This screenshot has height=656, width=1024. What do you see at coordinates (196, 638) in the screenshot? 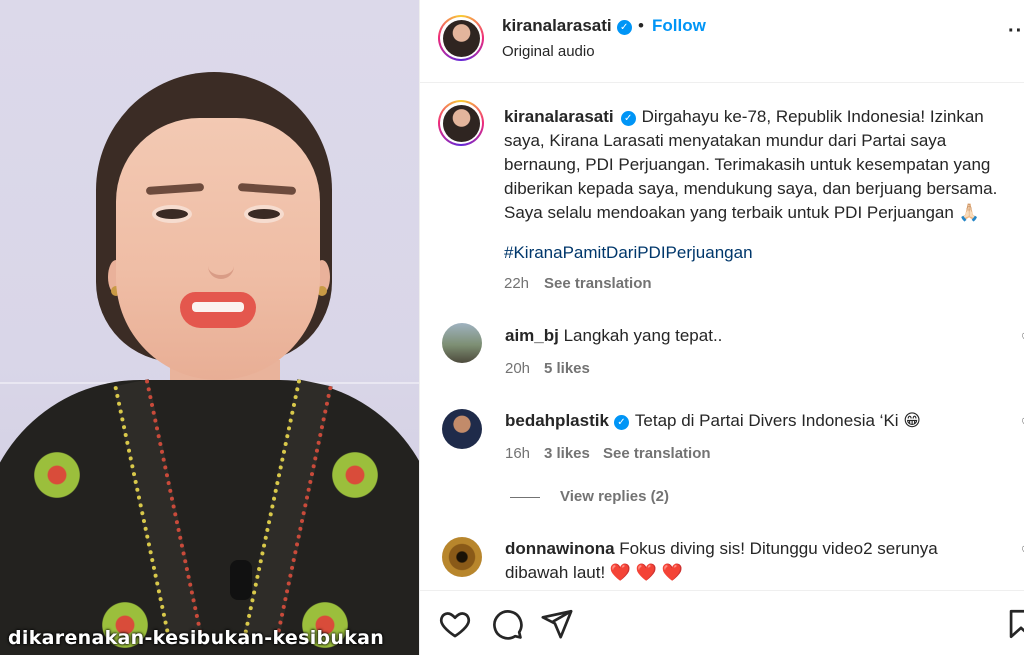
I see `video-caption-overlay: dikarenakan-kesibukan-kesibukan` at bounding box center [196, 638].